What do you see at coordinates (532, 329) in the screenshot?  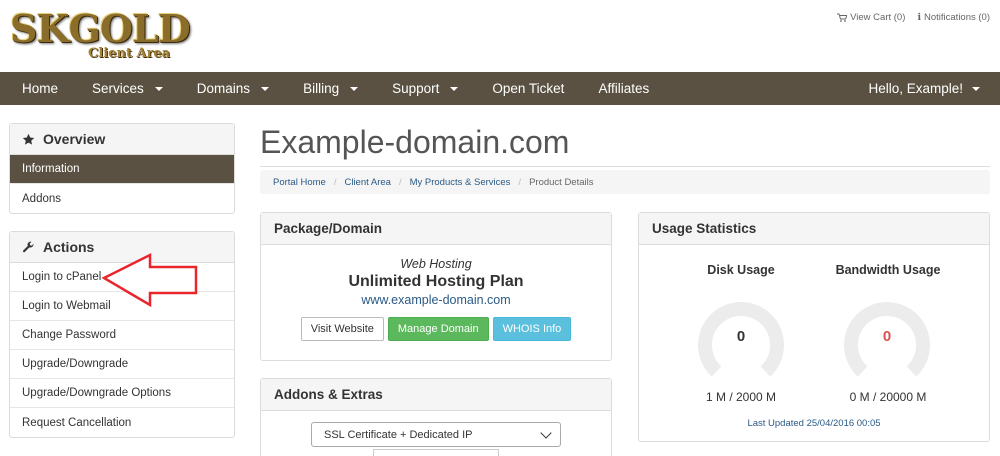 I see `whois-info-button: WHOIS Info` at bounding box center [532, 329].